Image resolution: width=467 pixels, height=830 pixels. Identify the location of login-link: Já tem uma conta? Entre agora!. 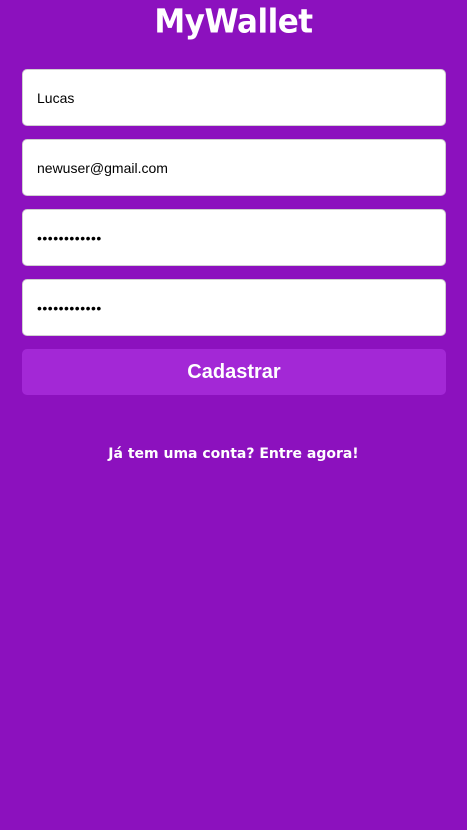
(233, 454).